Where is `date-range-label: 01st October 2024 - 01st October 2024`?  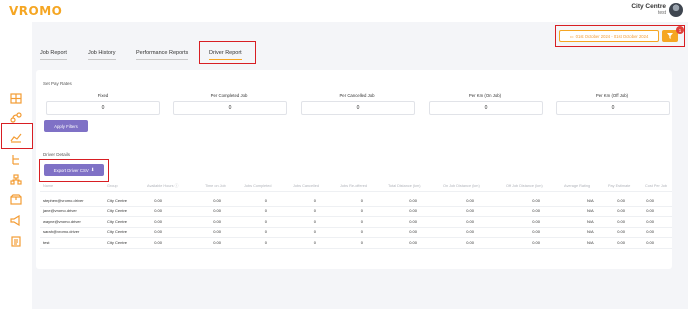
date-range-label: 01st October 2024 - 01st October 2024 is located at coordinates (612, 36).